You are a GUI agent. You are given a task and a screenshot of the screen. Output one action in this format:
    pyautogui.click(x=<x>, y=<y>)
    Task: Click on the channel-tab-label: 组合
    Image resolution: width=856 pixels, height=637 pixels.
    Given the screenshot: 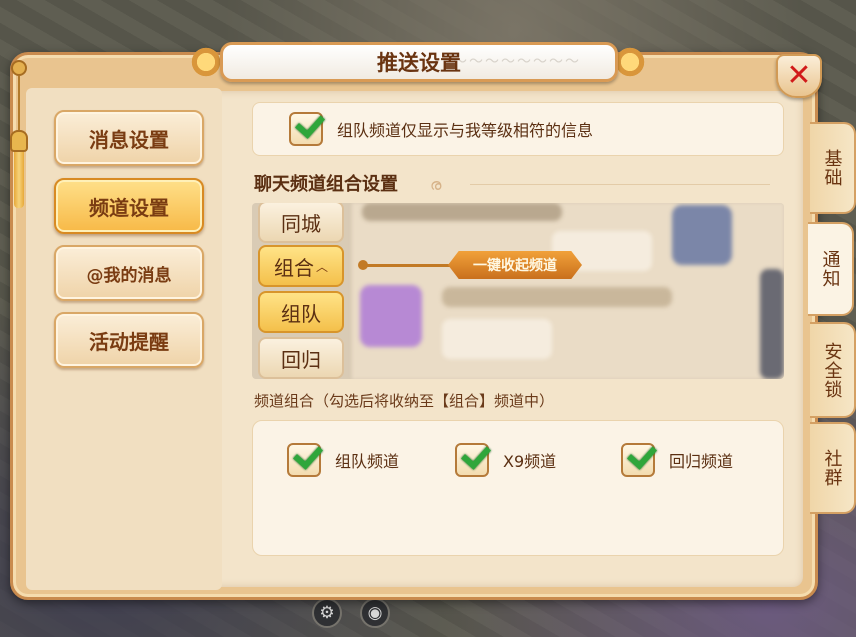 What is the action you would take?
    pyautogui.click(x=293, y=267)
    